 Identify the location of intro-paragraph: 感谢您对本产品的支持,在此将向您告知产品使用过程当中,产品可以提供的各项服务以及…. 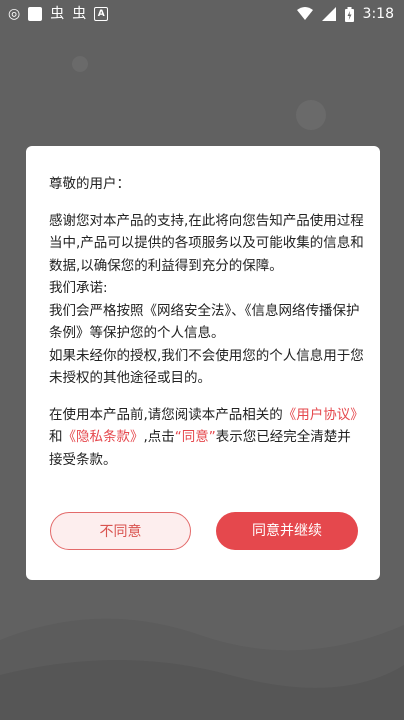
(206, 243).